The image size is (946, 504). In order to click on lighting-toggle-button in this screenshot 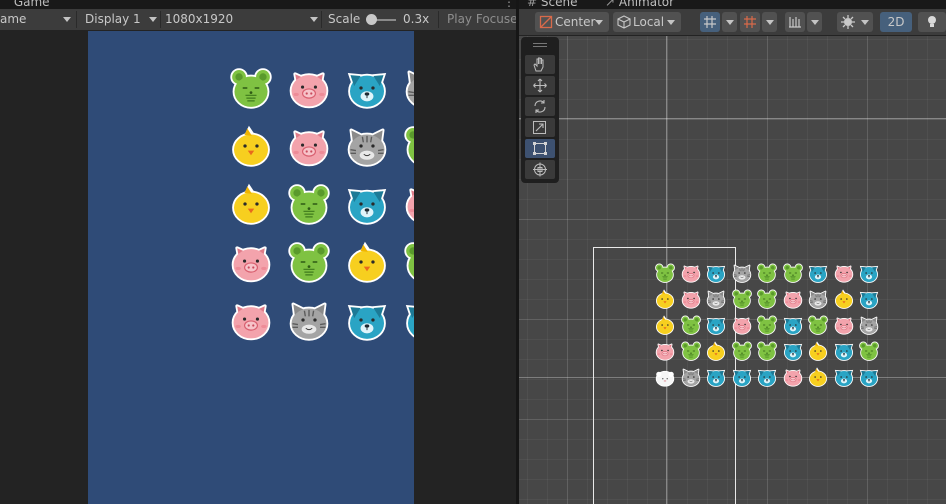, I will do `click(932, 22)`.